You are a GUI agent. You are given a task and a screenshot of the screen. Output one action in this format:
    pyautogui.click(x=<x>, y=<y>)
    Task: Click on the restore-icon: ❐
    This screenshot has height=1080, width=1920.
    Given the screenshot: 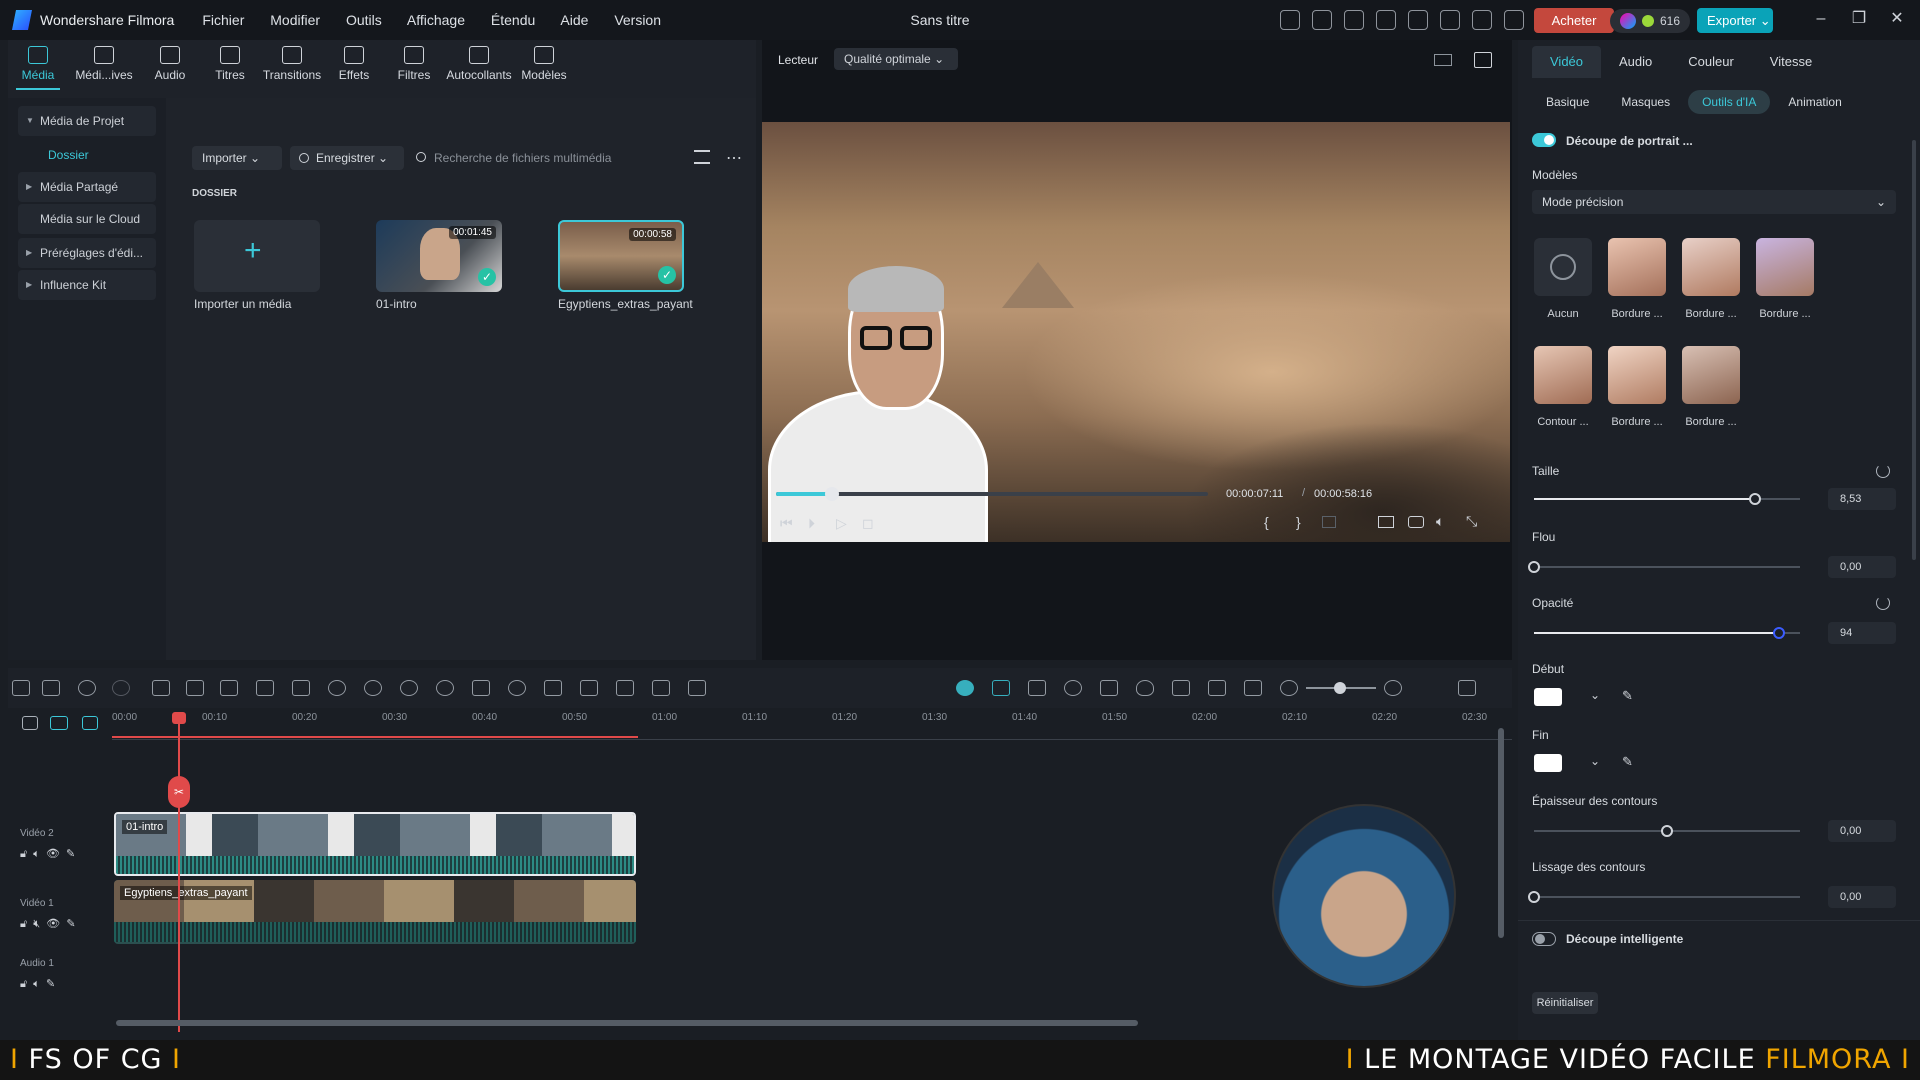 What is the action you would take?
    pyautogui.click(x=1859, y=19)
    